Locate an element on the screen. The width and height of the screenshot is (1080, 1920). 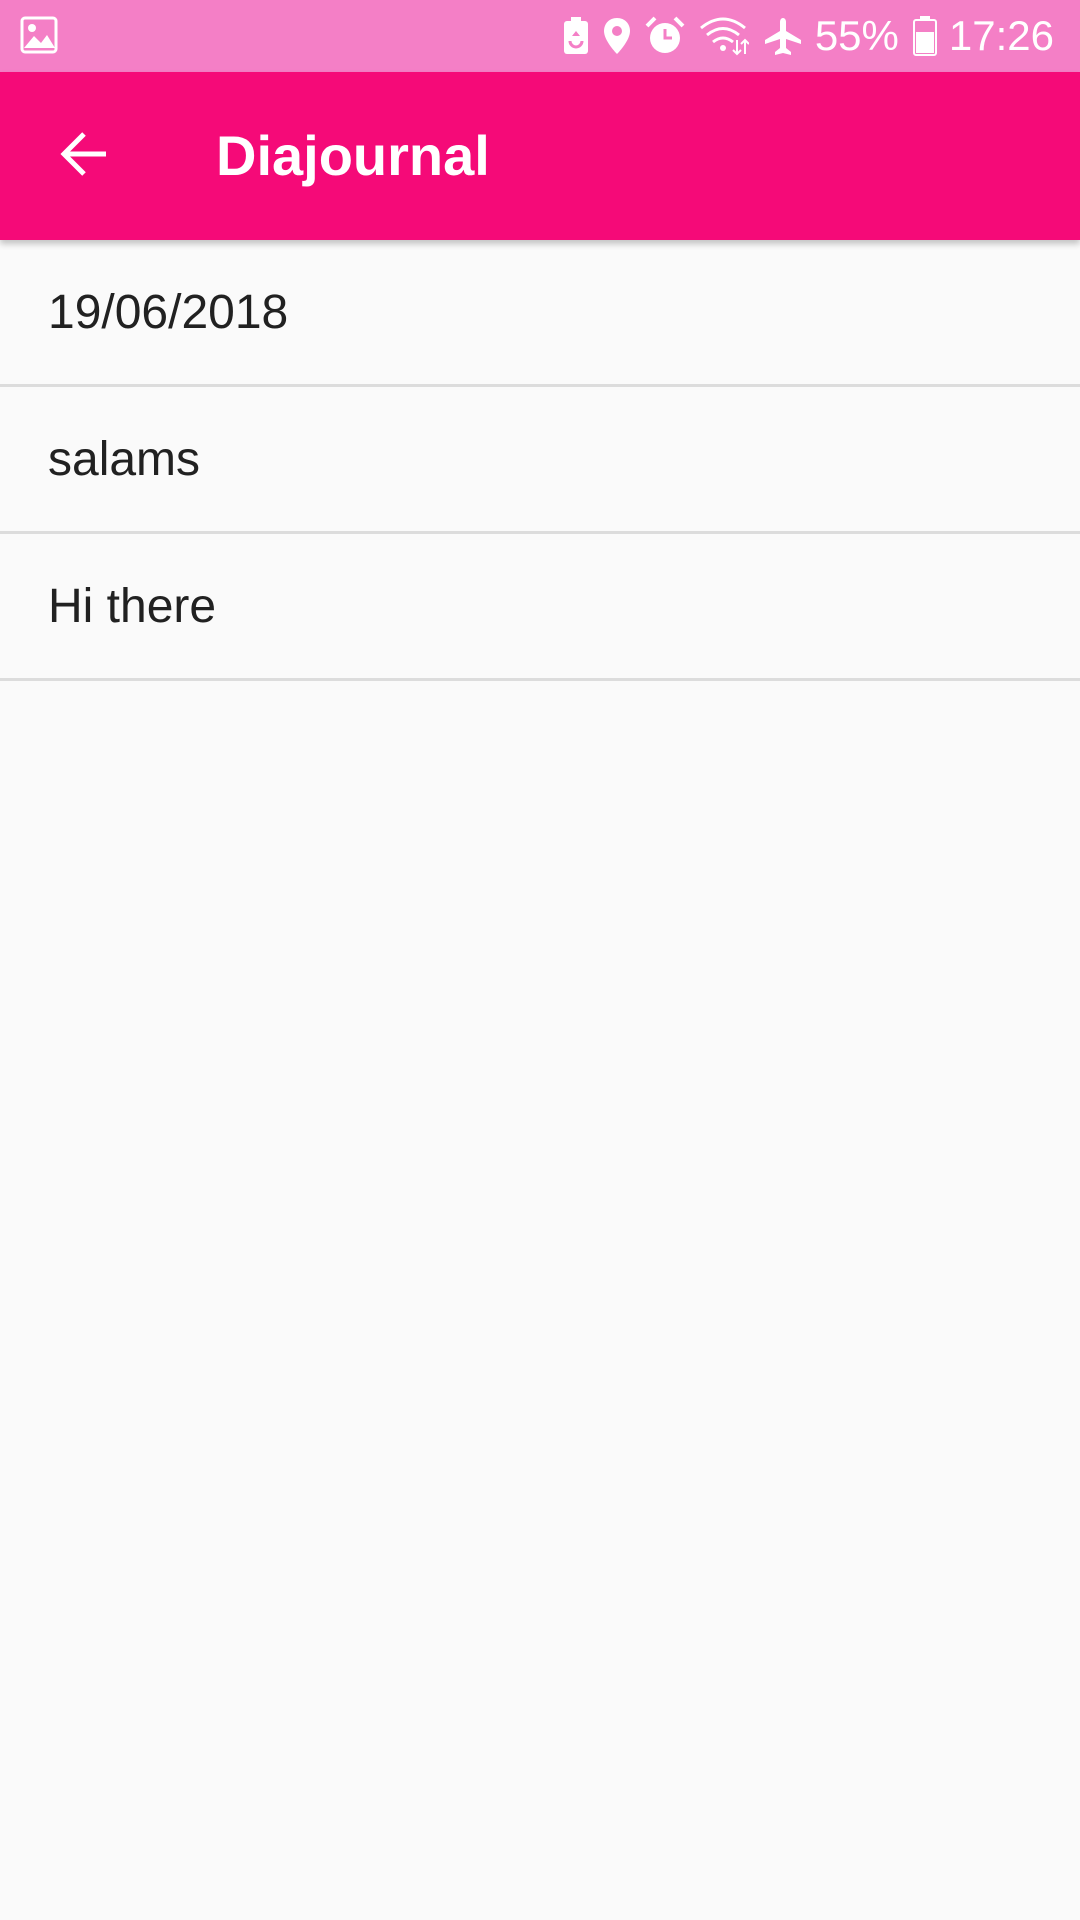
back-button is located at coordinates (84, 156).